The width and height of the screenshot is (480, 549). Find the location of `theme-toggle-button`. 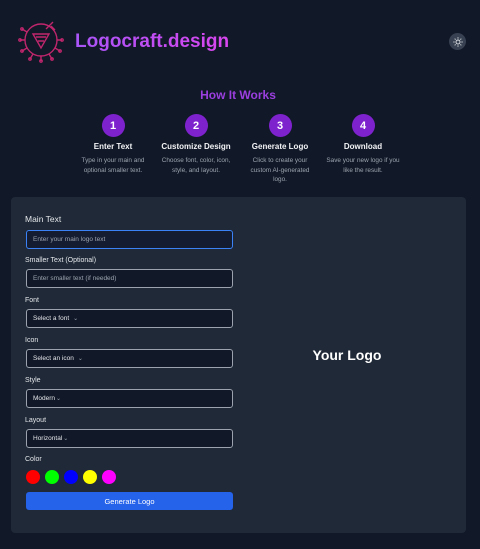

theme-toggle-button is located at coordinates (457, 41).